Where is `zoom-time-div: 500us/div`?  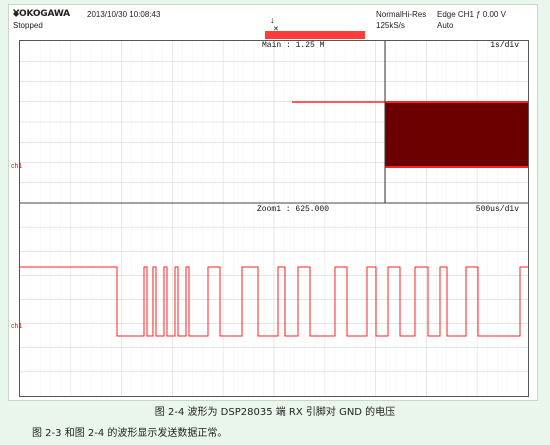
zoom-time-div: 500us/div is located at coordinates (497, 209).